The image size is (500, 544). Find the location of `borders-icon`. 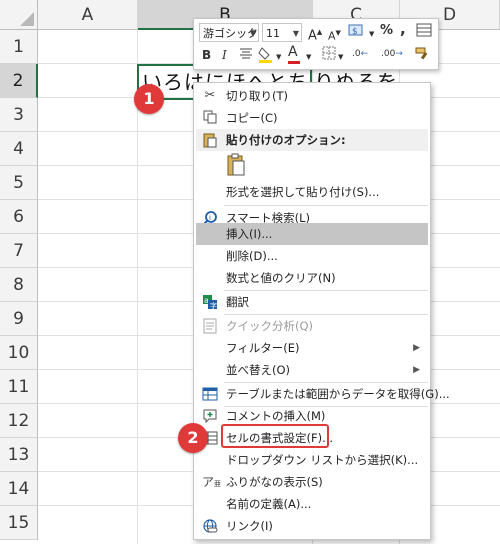

borders-icon is located at coordinates (329, 55).